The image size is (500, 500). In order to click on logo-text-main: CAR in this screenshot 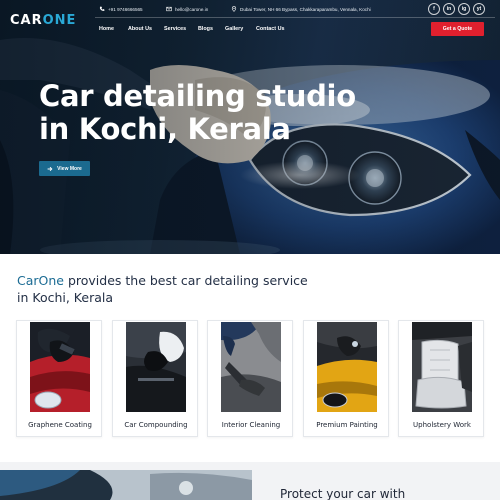, I will do `click(26, 20)`.